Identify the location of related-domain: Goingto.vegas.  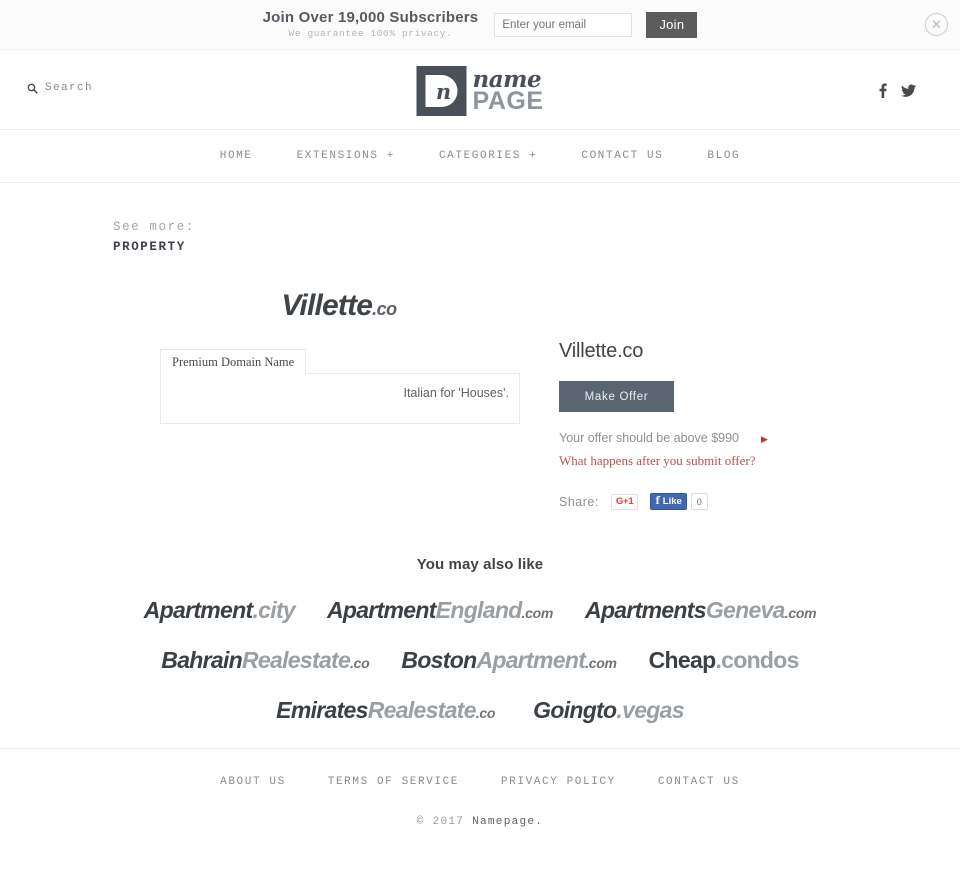
(608, 711).